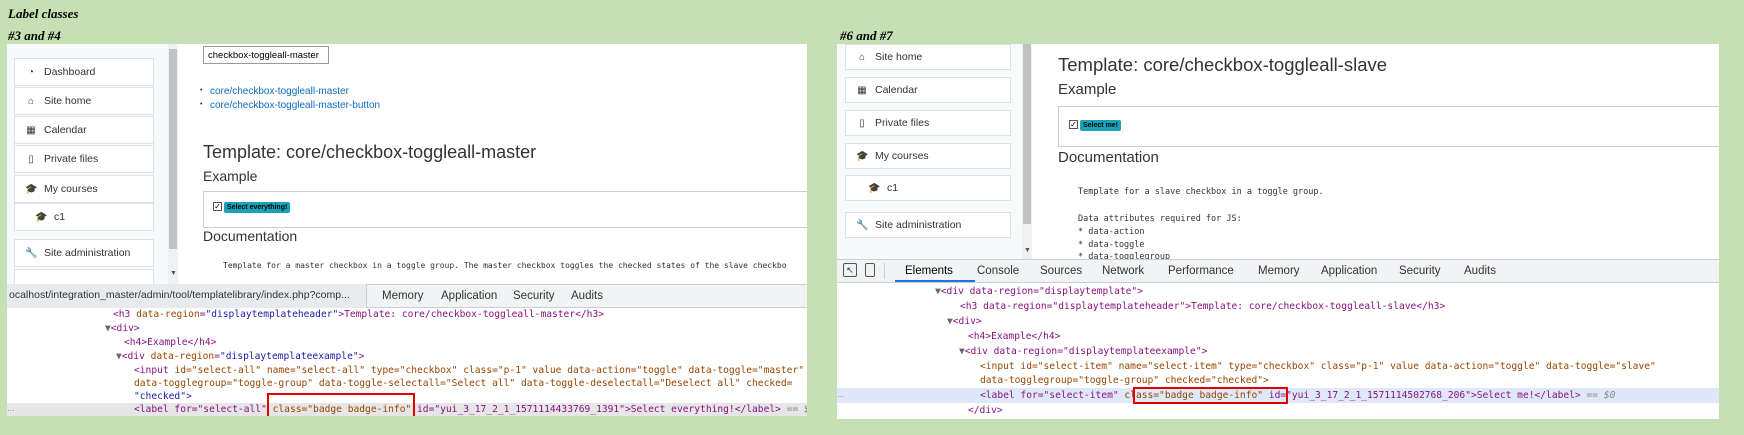 The image size is (1744, 435). I want to click on right-code-line-1: ▼<div data-region="displaytemplate">, so click(1039, 291).